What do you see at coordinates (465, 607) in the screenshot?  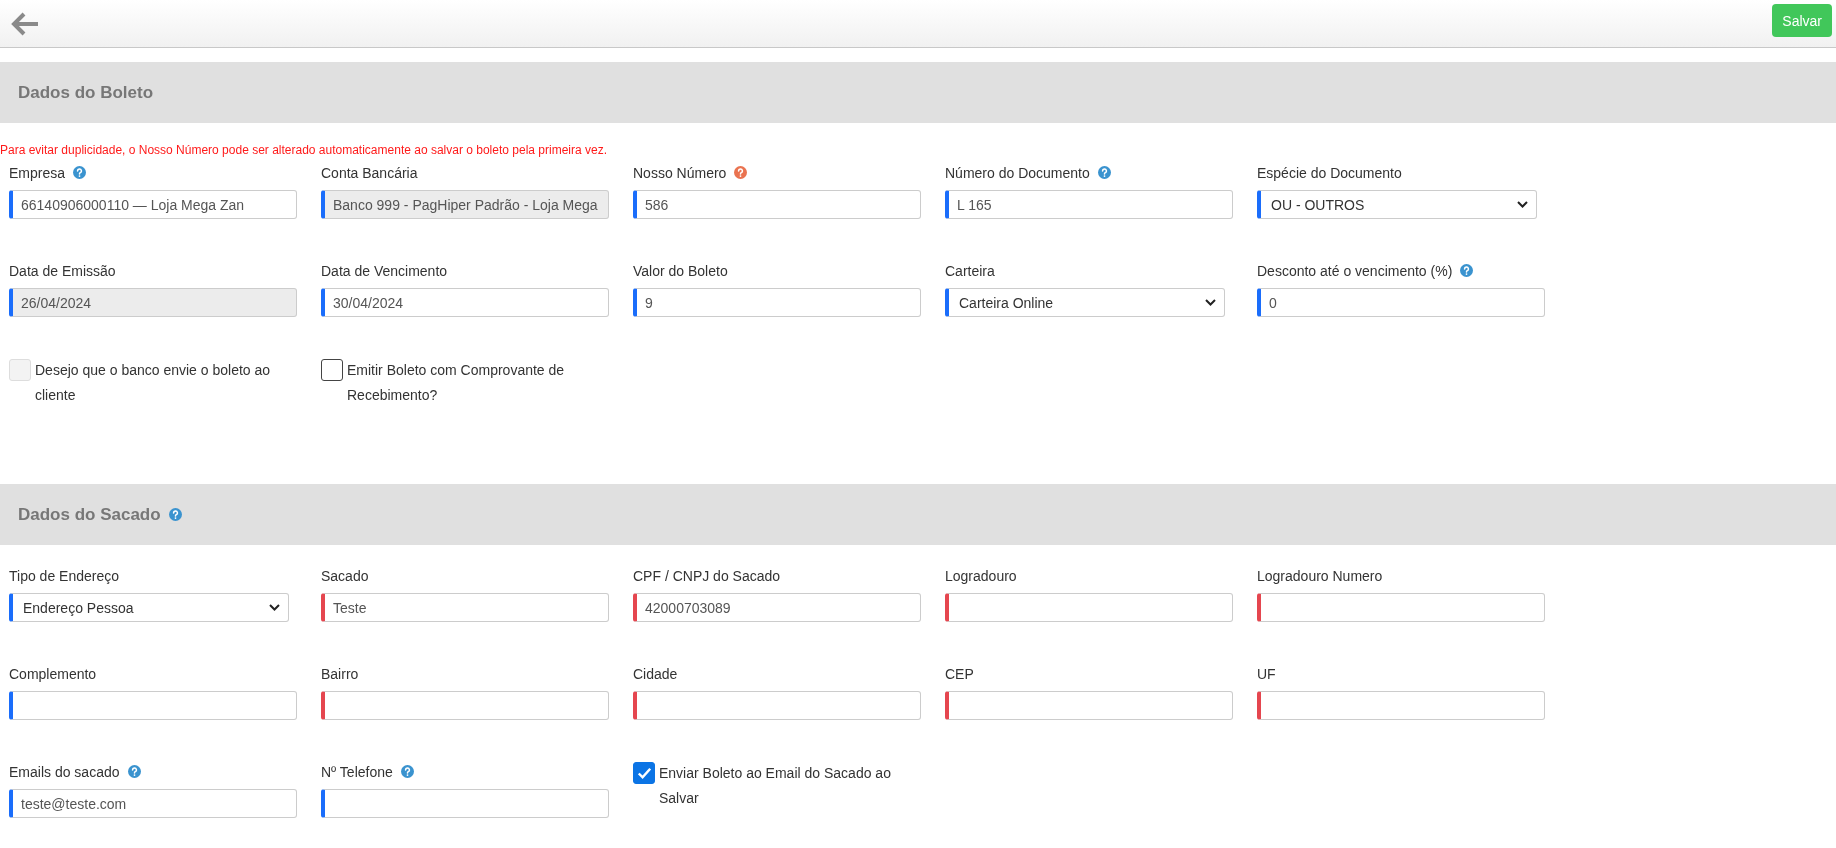 I see `text-field: Teste` at bounding box center [465, 607].